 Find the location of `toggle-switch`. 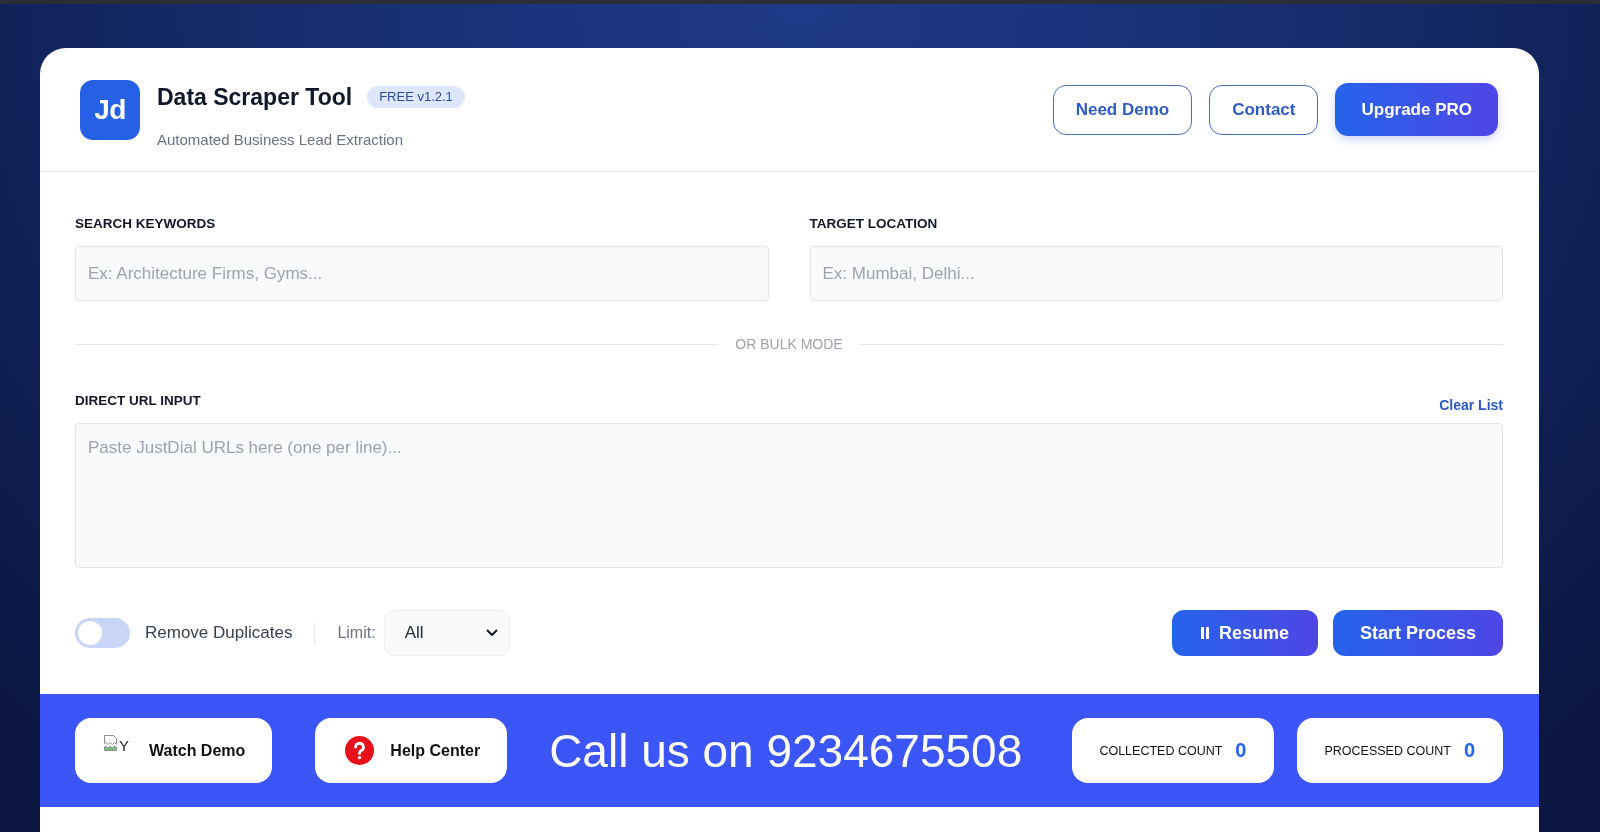

toggle-switch is located at coordinates (102, 633).